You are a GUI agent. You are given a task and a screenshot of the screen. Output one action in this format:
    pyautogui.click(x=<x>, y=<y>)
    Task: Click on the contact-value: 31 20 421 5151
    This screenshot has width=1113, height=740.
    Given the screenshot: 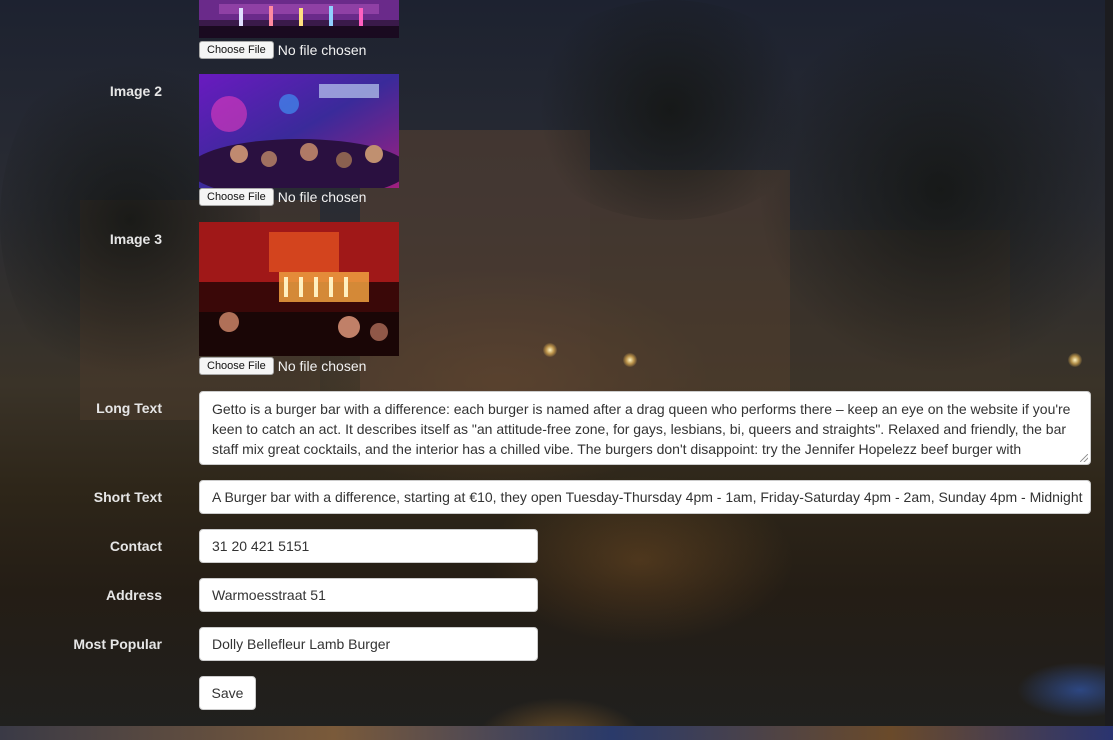 What is the action you would take?
    pyautogui.click(x=261, y=546)
    